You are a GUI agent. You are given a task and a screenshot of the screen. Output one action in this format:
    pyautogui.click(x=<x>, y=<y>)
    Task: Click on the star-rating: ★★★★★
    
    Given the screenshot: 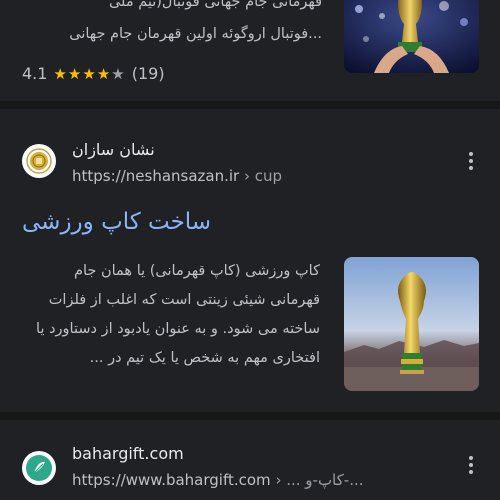 What is the action you would take?
    pyautogui.click(x=89, y=74)
    